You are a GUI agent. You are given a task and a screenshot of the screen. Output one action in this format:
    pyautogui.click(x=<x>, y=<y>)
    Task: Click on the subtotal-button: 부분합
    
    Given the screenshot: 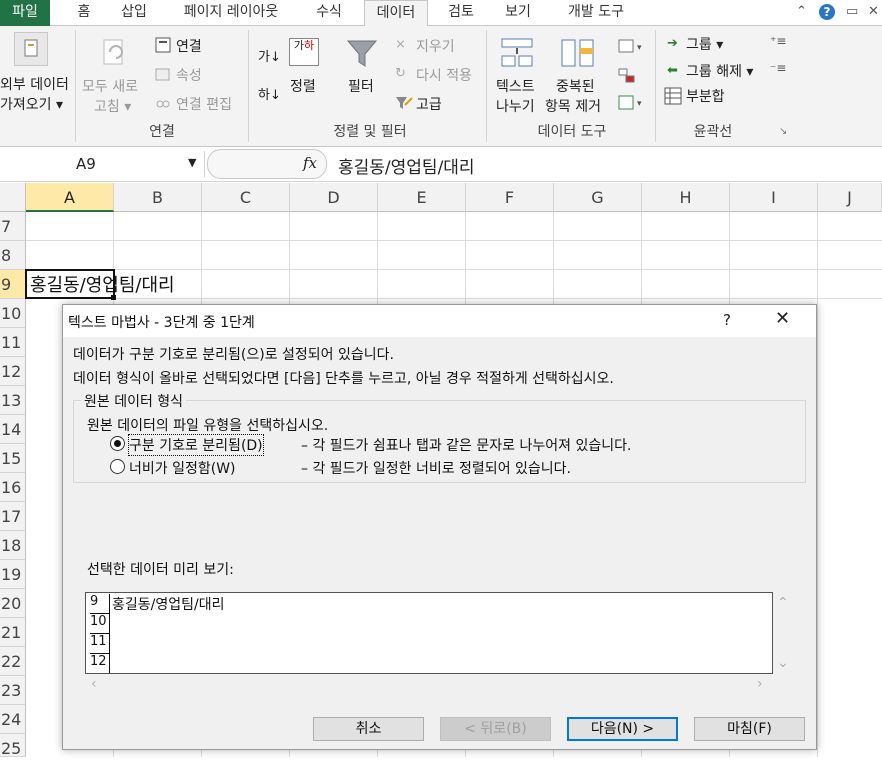 What is the action you would take?
    pyautogui.click(x=705, y=96)
    